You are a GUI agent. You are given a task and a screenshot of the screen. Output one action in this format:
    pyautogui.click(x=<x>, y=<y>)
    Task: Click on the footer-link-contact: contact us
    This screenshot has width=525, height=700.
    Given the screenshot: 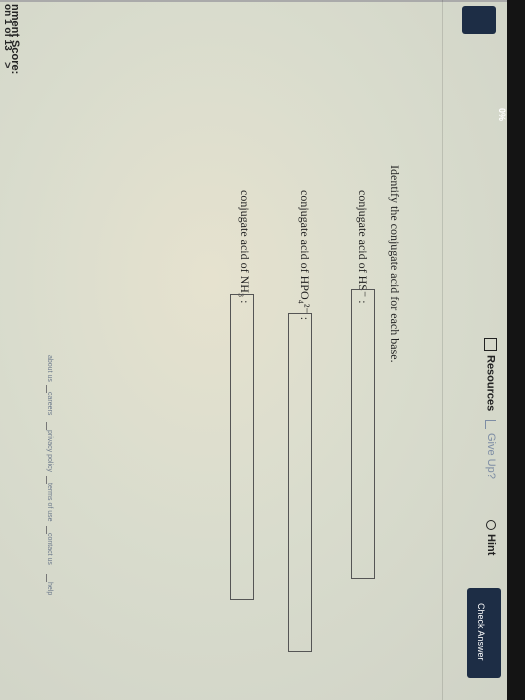 What is the action you would take?
    pyautogui.click(x=49, y=549)
    